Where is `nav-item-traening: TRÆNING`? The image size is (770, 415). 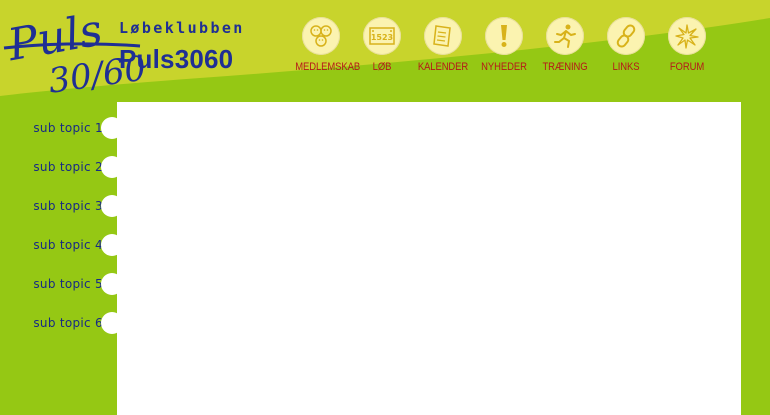
nav-item-traening: TRÆNING is located at coordinates (565, 45).